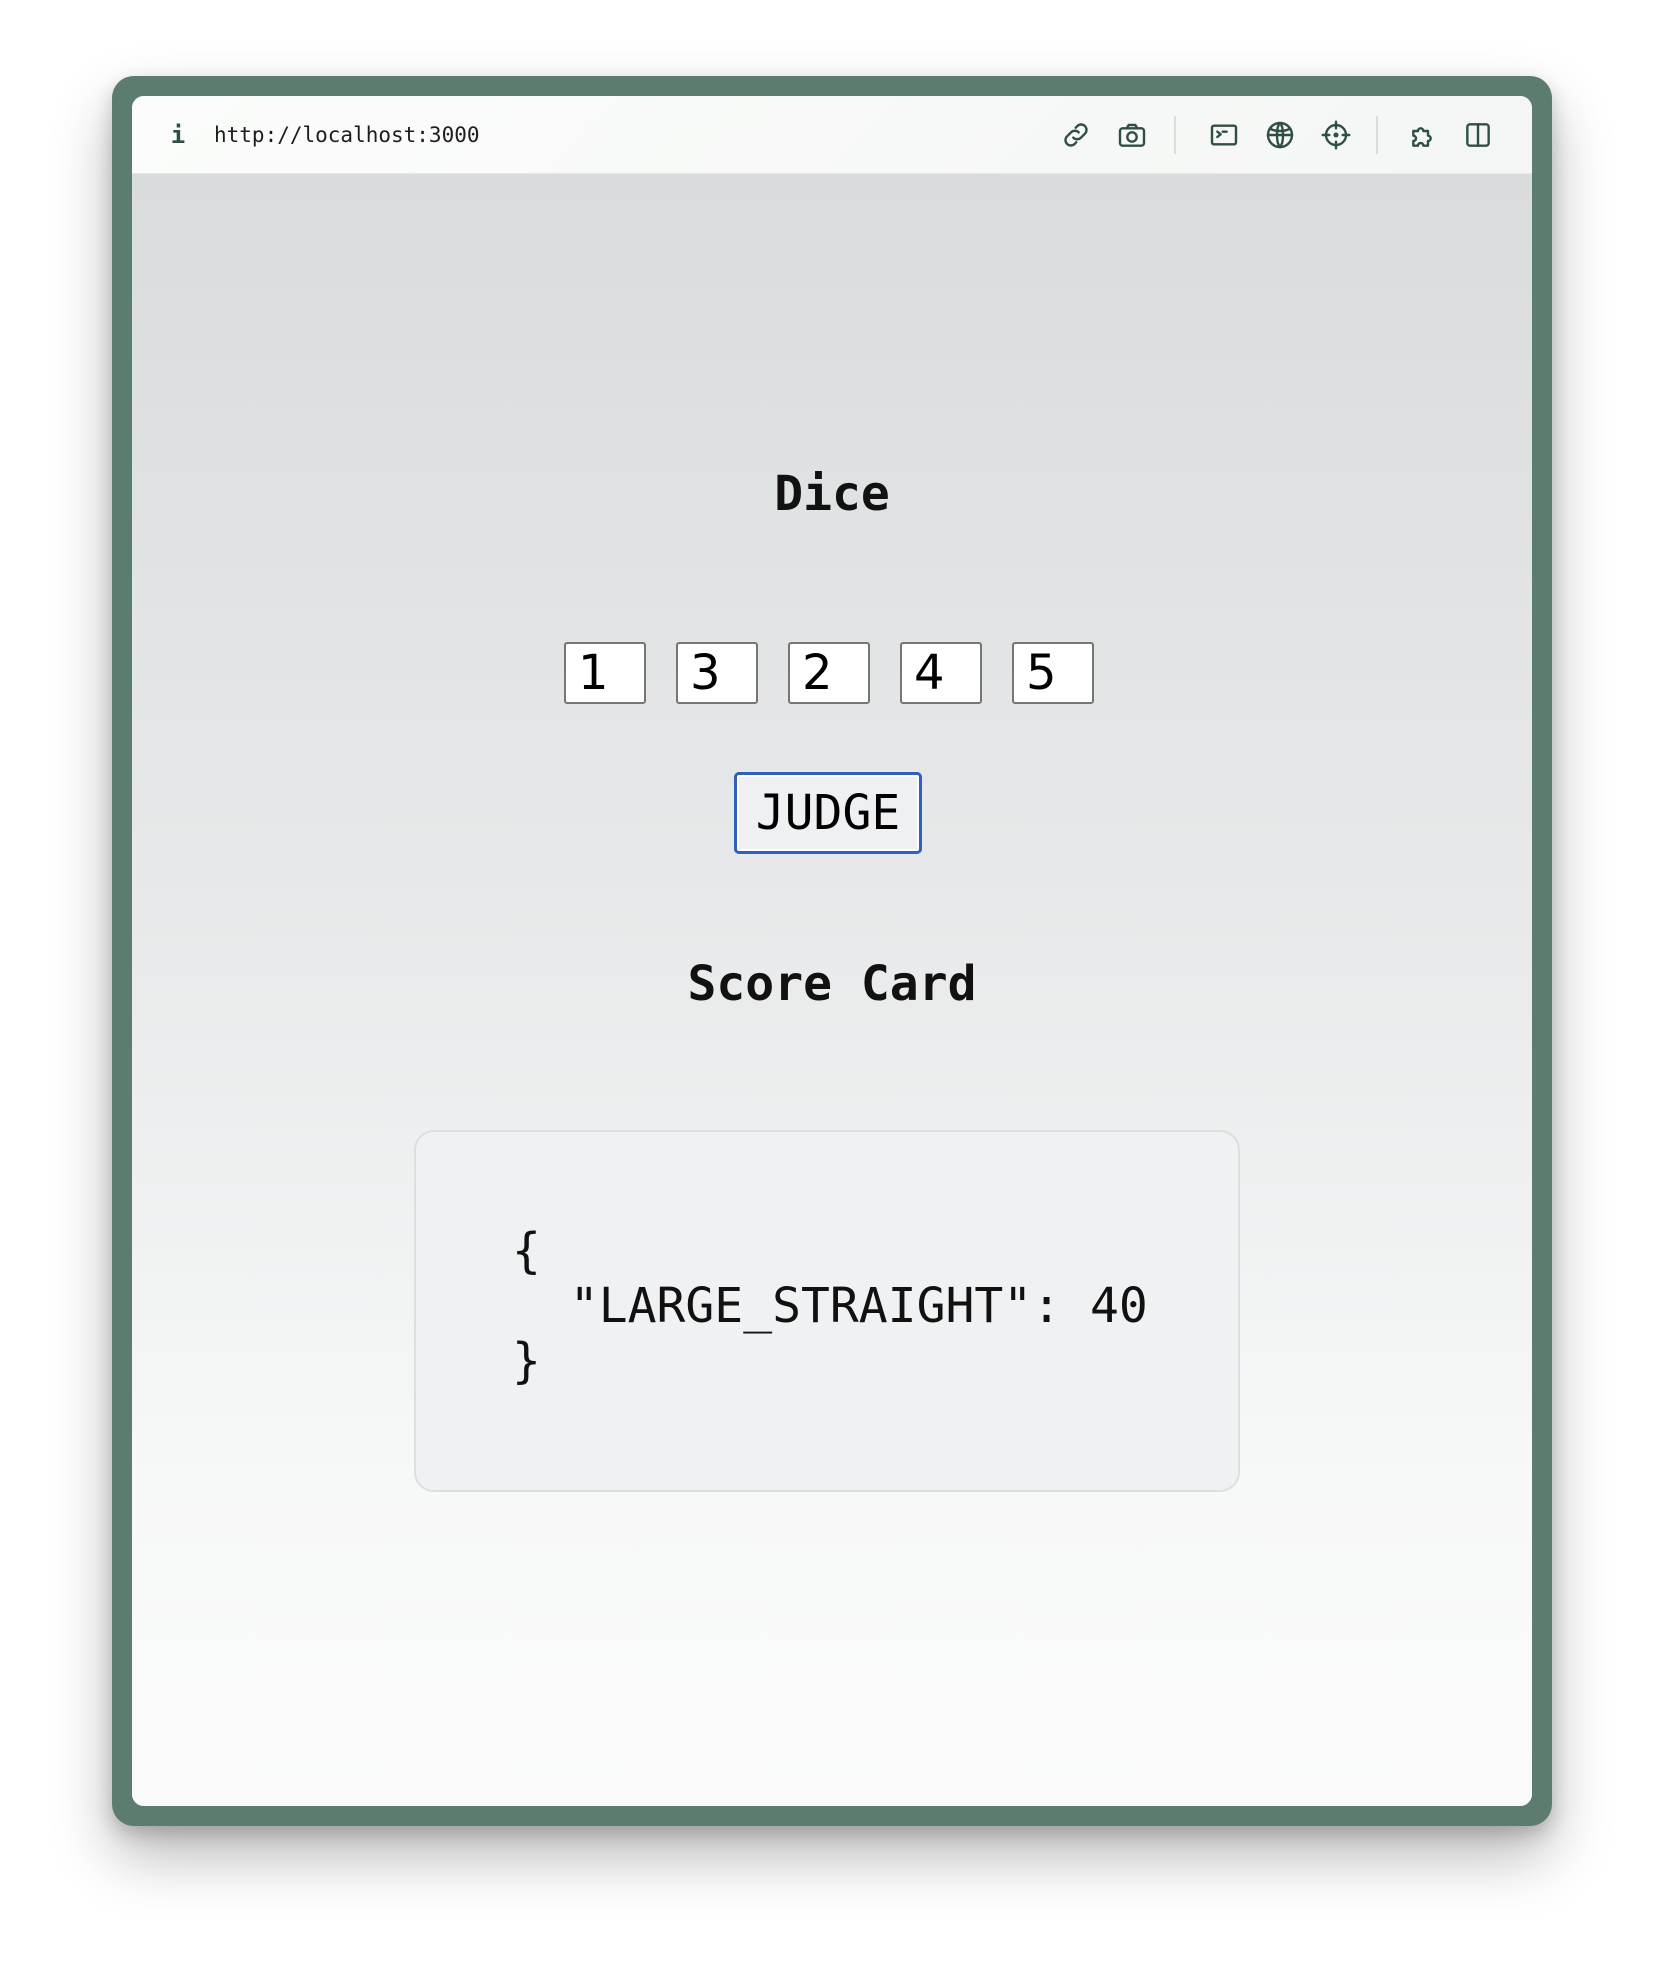  Describe the element at coordinates (1424, 135) in the screenshot. I see `puzzle-icon` at that location.